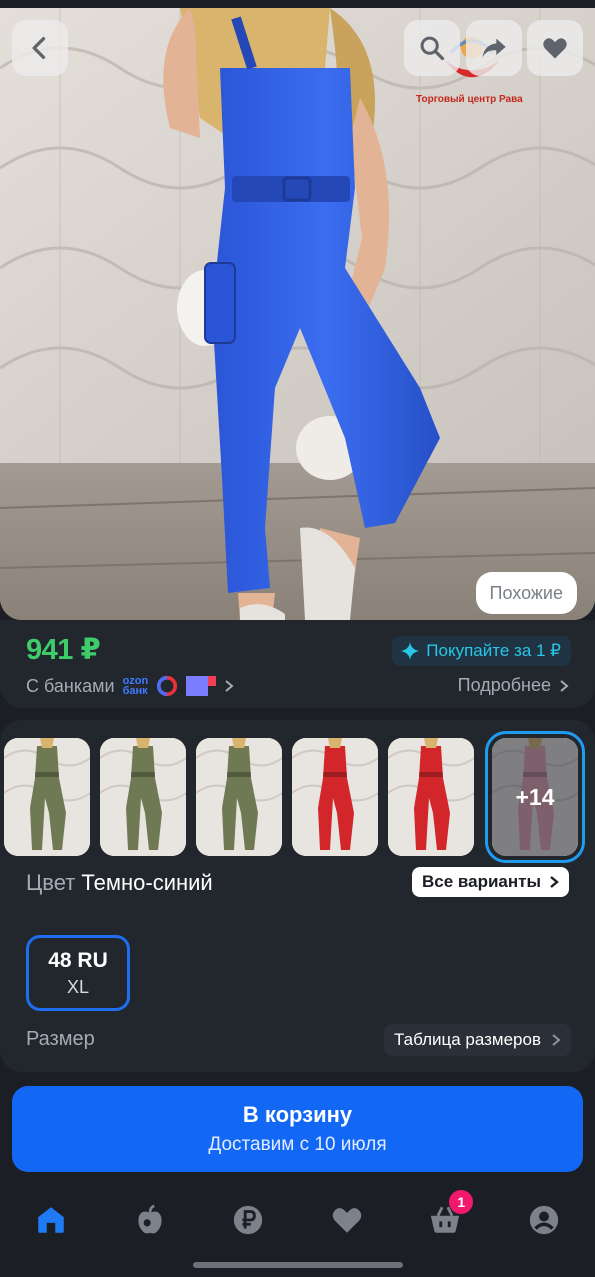  What do you see at coordinates (147, 882) in the screenshot?
I see `color-value: Темно-синий` at bounding box center [147, 882].